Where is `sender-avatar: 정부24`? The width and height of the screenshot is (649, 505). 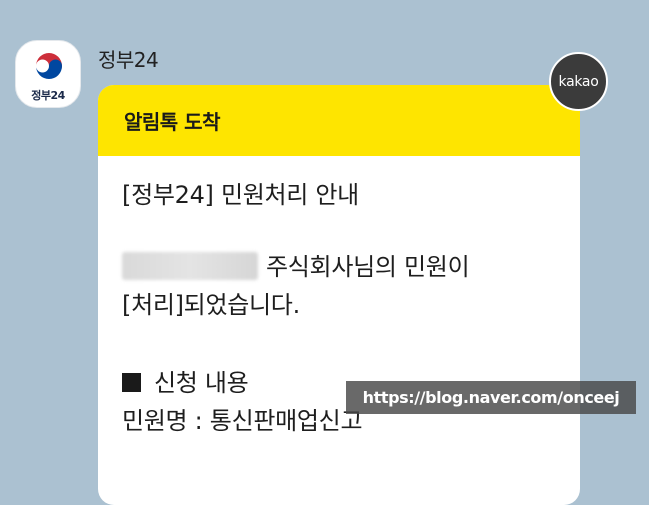 sender-avatar: 정부24 is located at coordinates (48, 74).